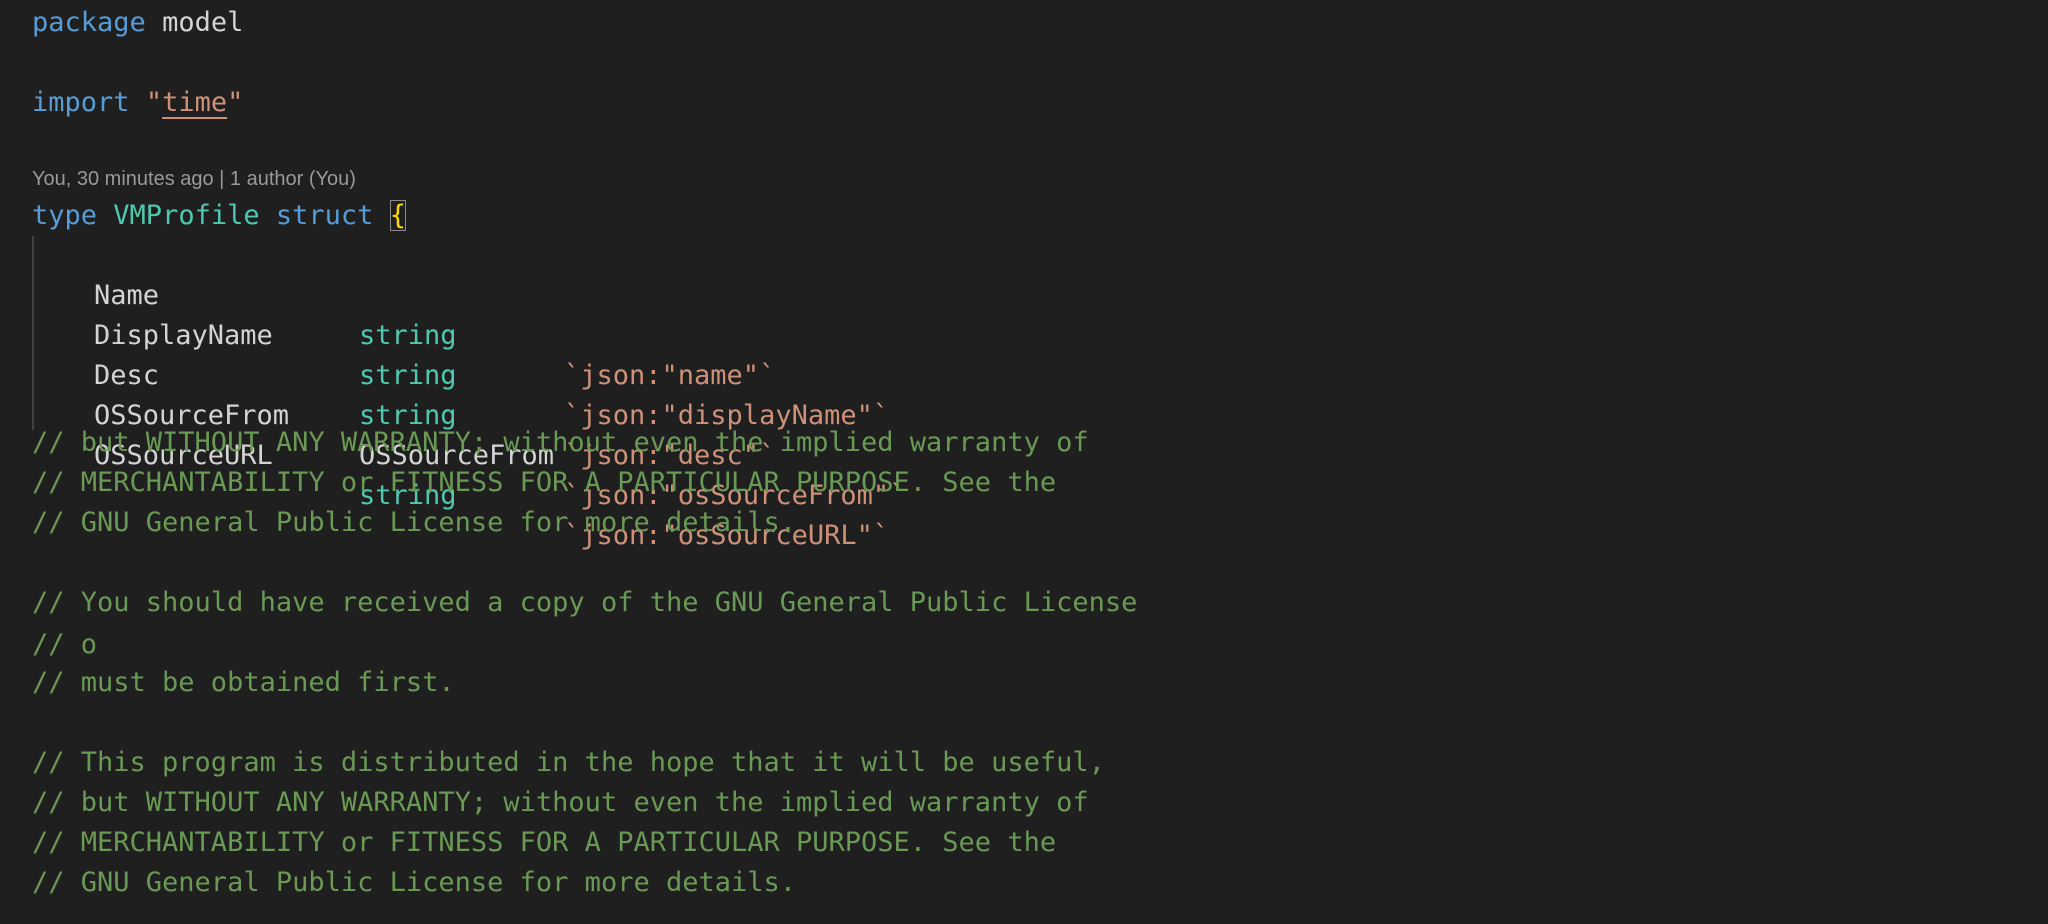 This screenshot has height=924, width=2048. What do you see at coordinates (203, 22) in the screenshot?
I see `package-name: model` at bounding box center [203, 22].